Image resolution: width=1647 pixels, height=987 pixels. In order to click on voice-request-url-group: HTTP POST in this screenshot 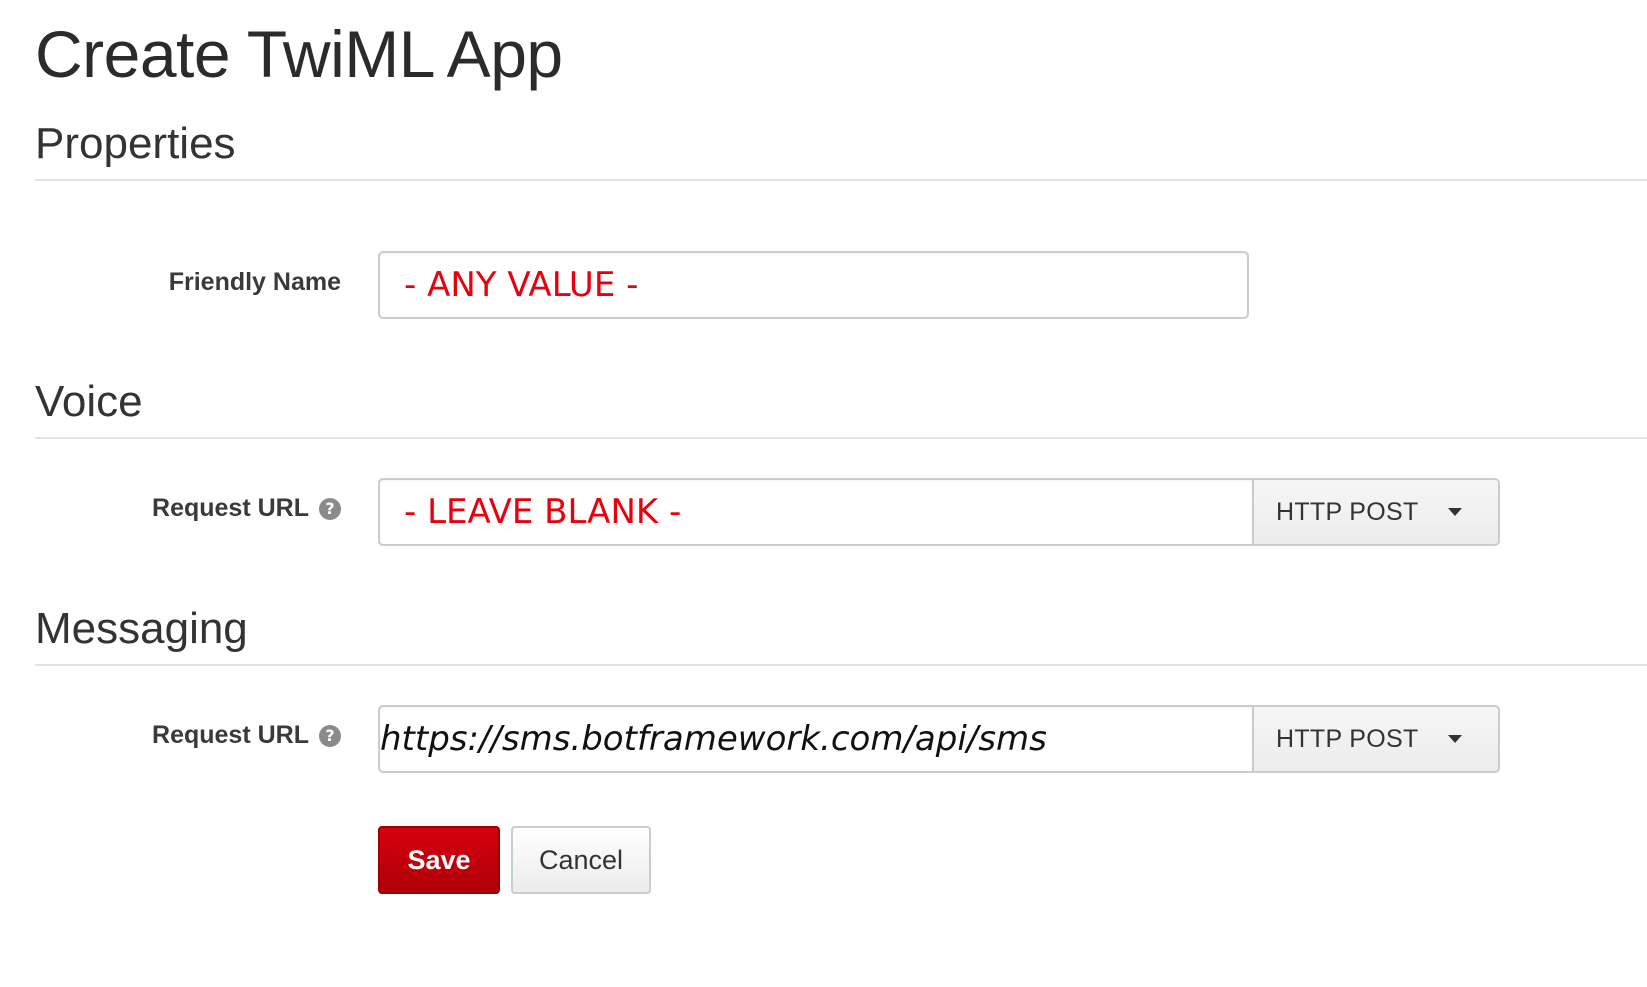, I will do `click(939, 512)`.